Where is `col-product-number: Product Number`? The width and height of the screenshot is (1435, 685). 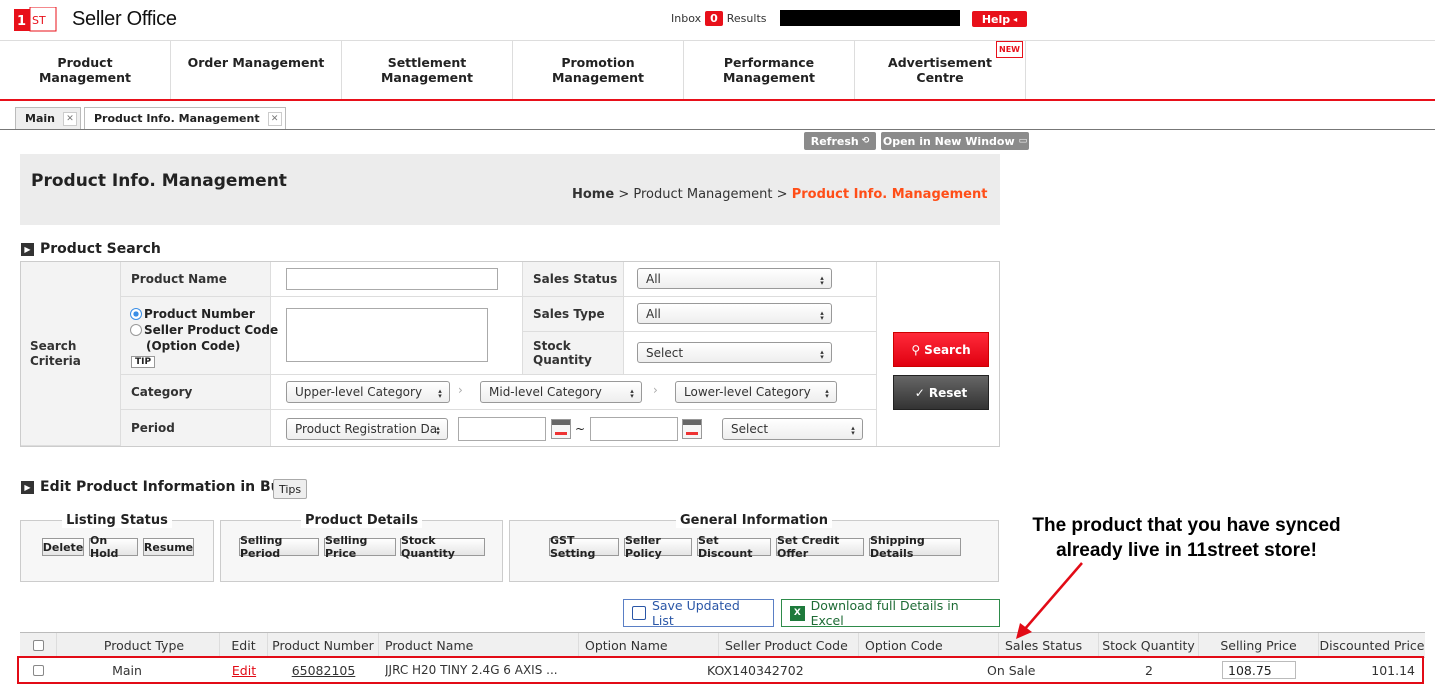 col-product-number: Product Number is located at coordinates (323, 645).